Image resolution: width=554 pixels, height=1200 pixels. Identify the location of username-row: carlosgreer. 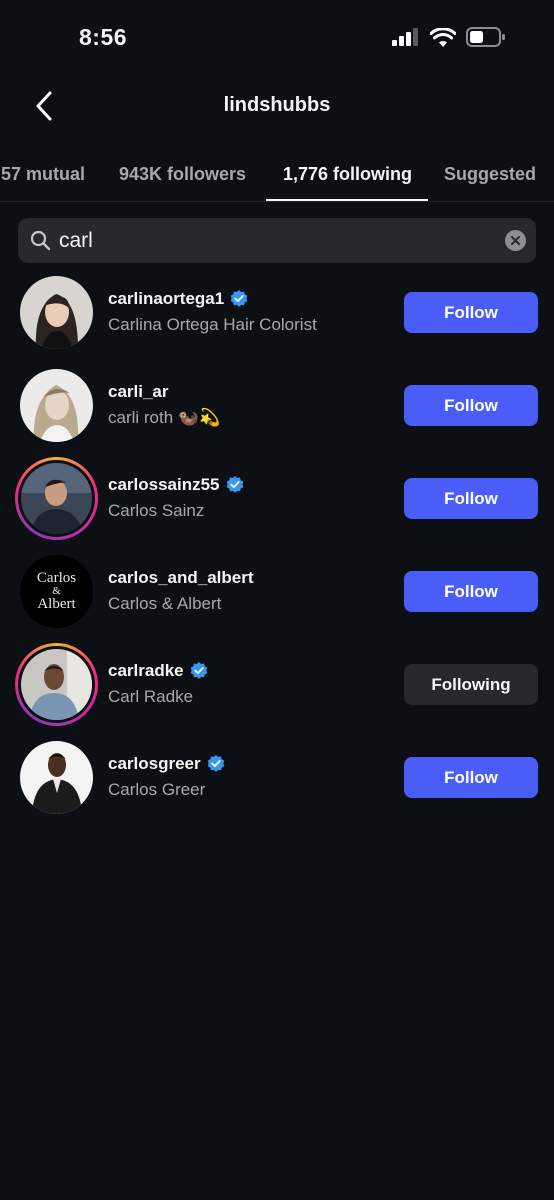
(166, 764).